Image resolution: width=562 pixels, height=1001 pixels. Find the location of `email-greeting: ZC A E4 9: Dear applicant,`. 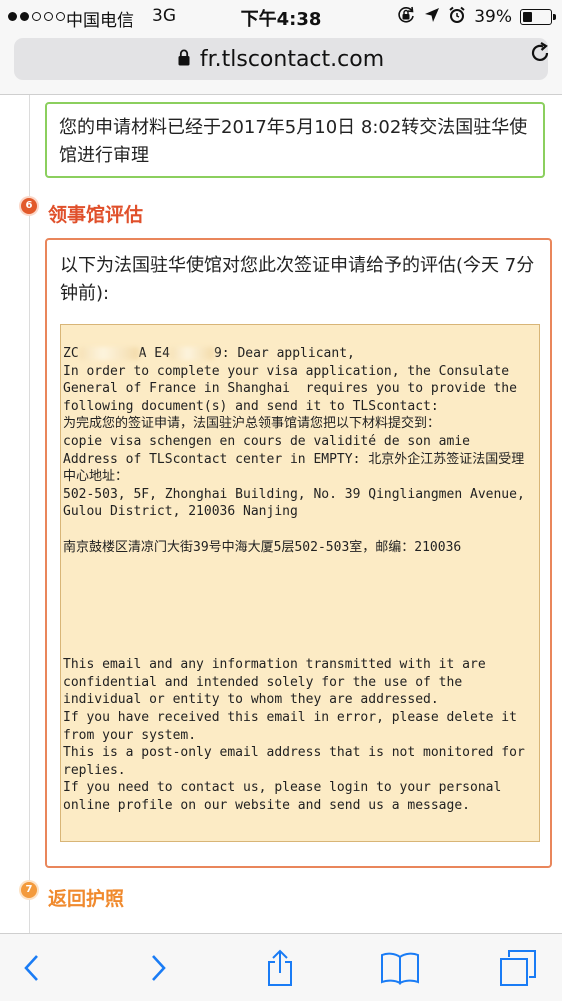

email-greeting: ZC A E4 9: Dear applicant, is located at coordinates (209, 353).